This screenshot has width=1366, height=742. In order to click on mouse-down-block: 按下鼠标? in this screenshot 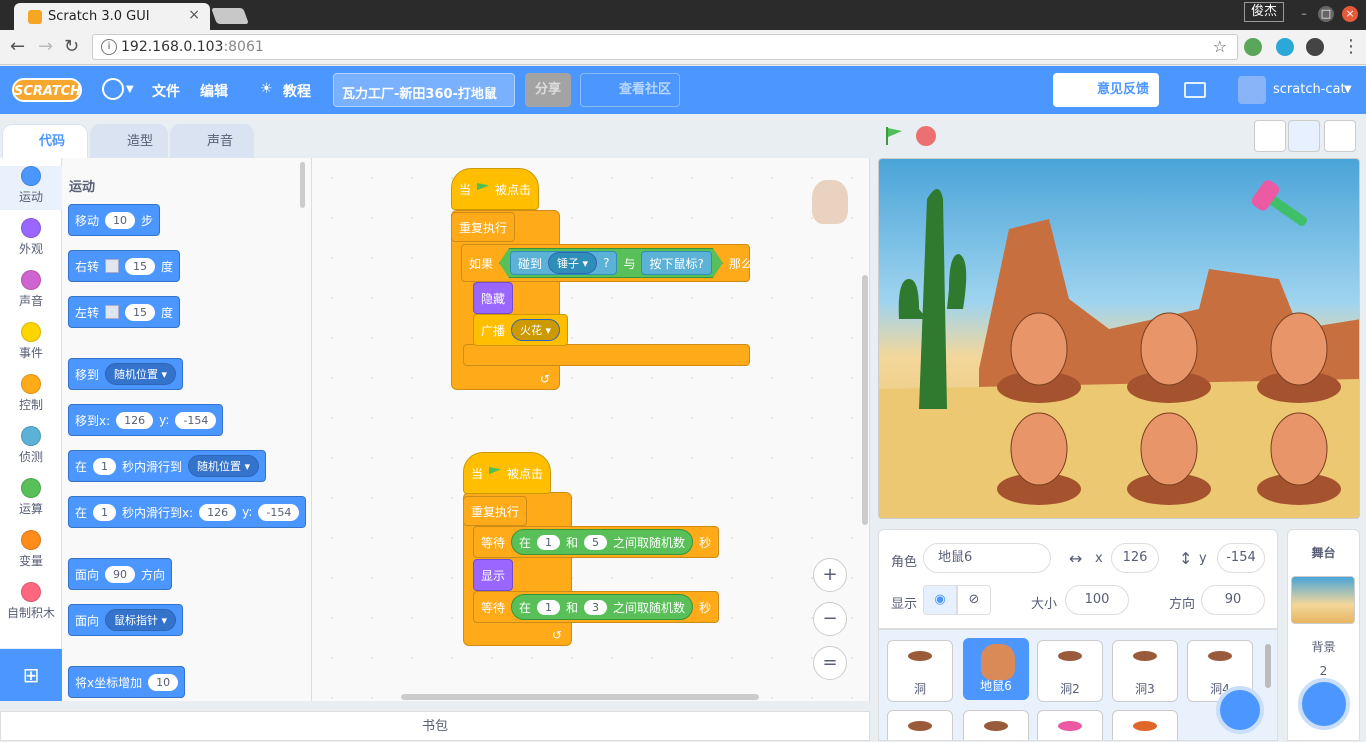, I will do `click(676, 263)`.